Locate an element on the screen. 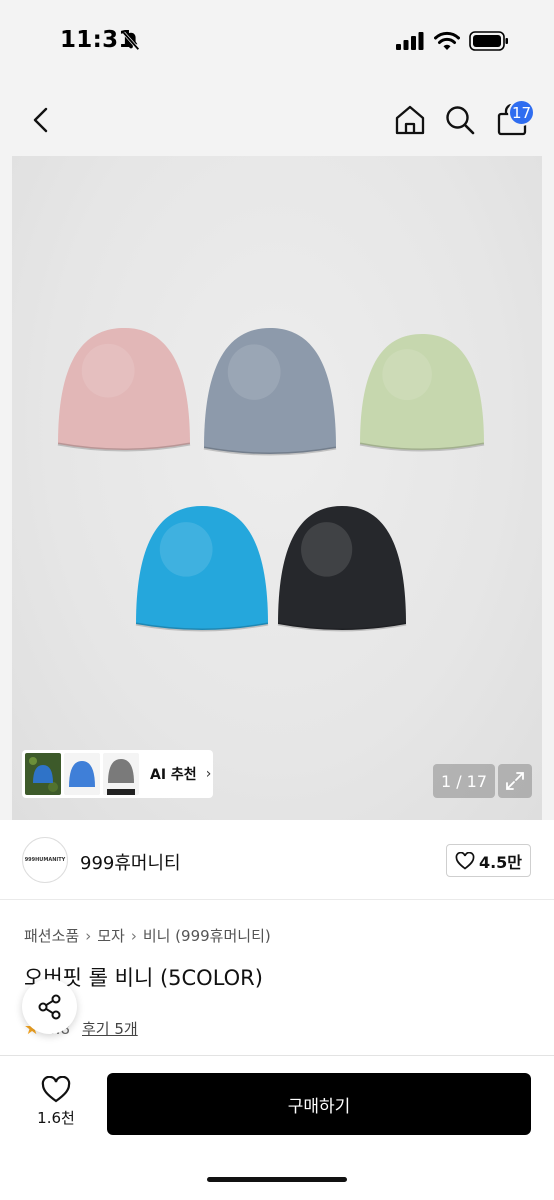 The width and height of the screenshot is (554, 1200). buy-button: 구매하기 is located at coordinates (319, 1104).